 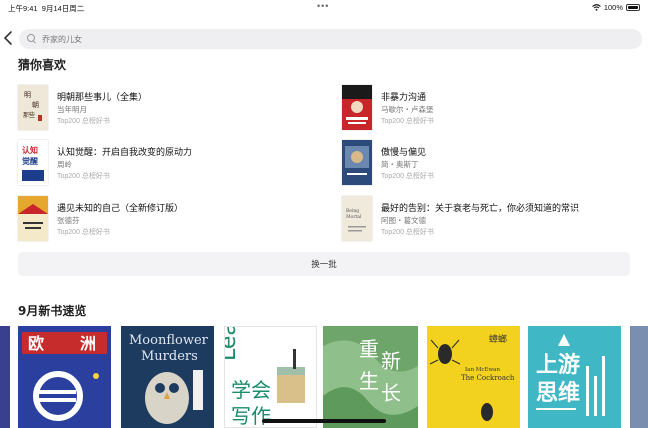 I want to click on search-row, so click(x=324, y=39).